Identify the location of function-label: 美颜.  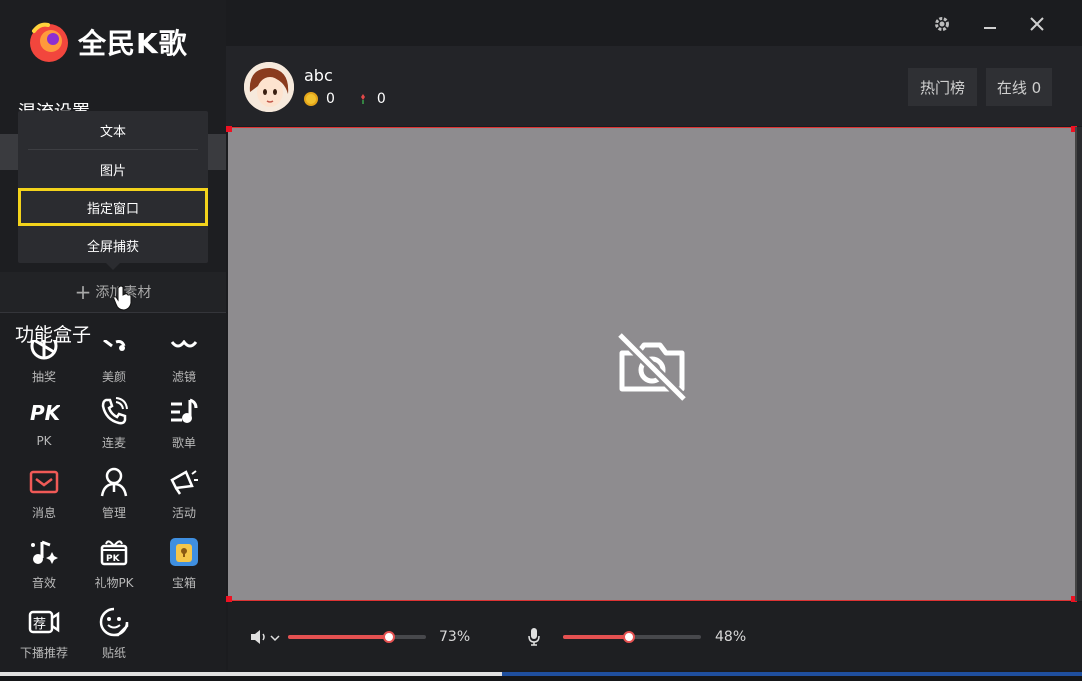
(113, 377).